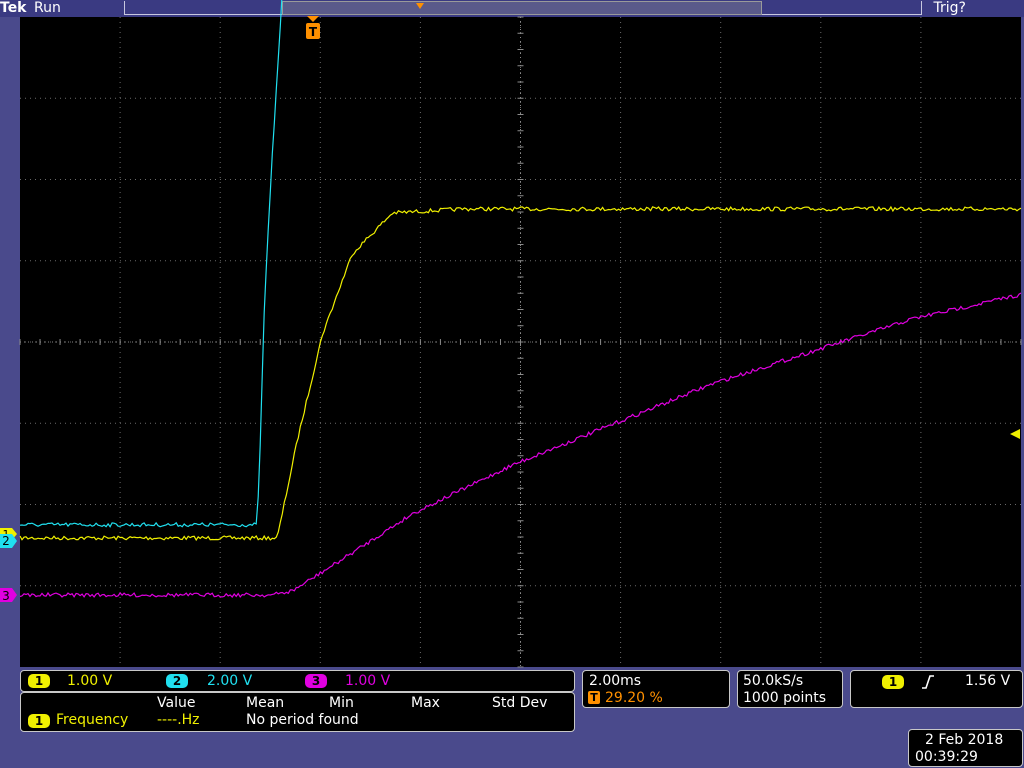 Image resolution: width=1024 pixels, height=768 pixels. Describe the element at coordinates (946, 757) in the screenshot. I see `time-label: 00:39:29` at that location.